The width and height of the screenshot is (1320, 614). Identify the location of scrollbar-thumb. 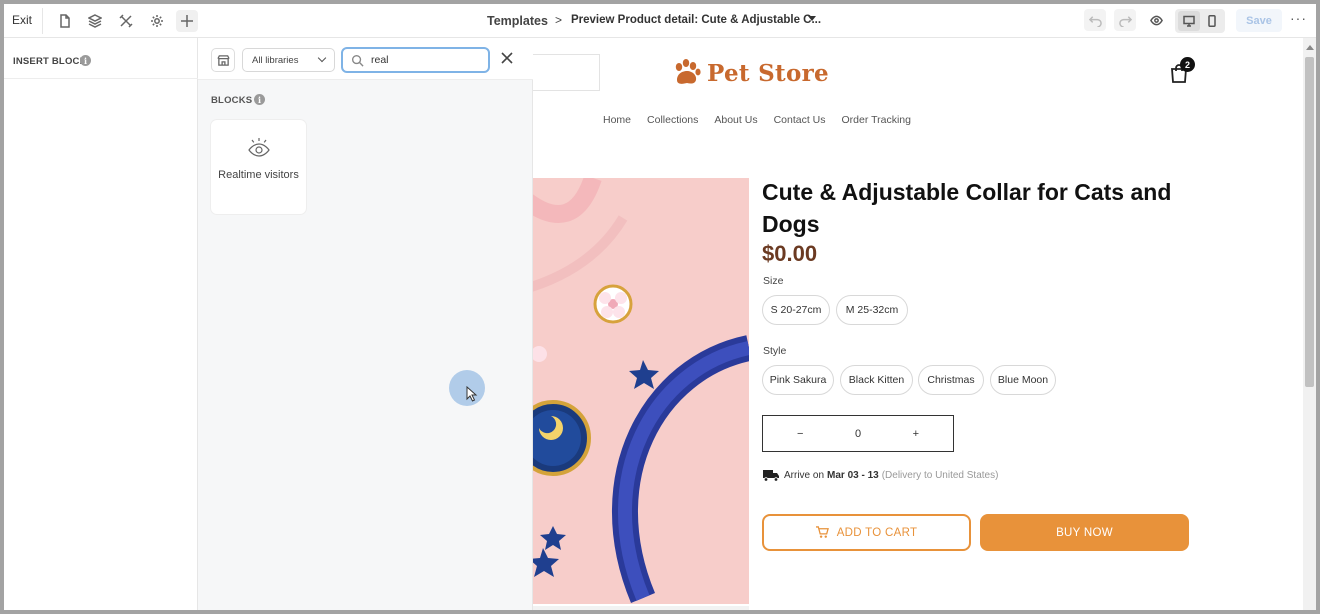
(1309, 222).